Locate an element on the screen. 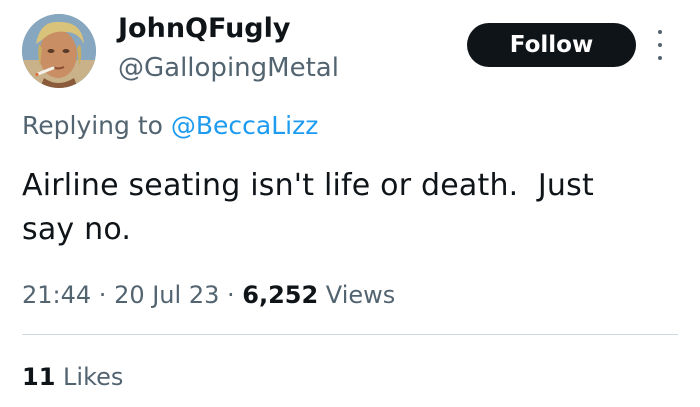 The height and width of the screenshot is (407, 700). likes-label: Likes is located at coordinates (89, 377).